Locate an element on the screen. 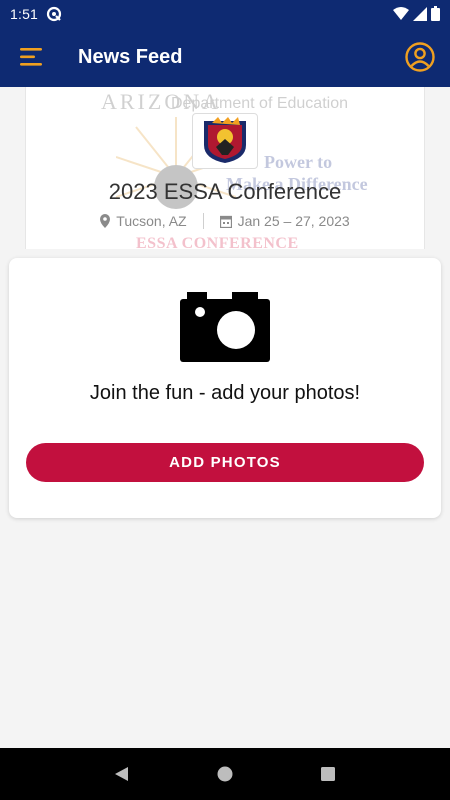 The width and height of the screenshot is (450, 800). add-photos-button: ADD PHOTOS is located at coordinates (225, 462).